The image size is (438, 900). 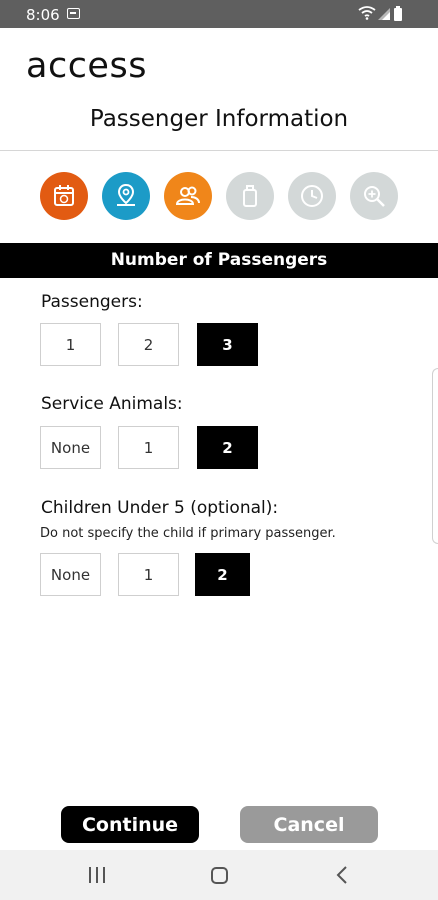 I want to click on passengers-option-1: 1, so click(x=70, y=344).